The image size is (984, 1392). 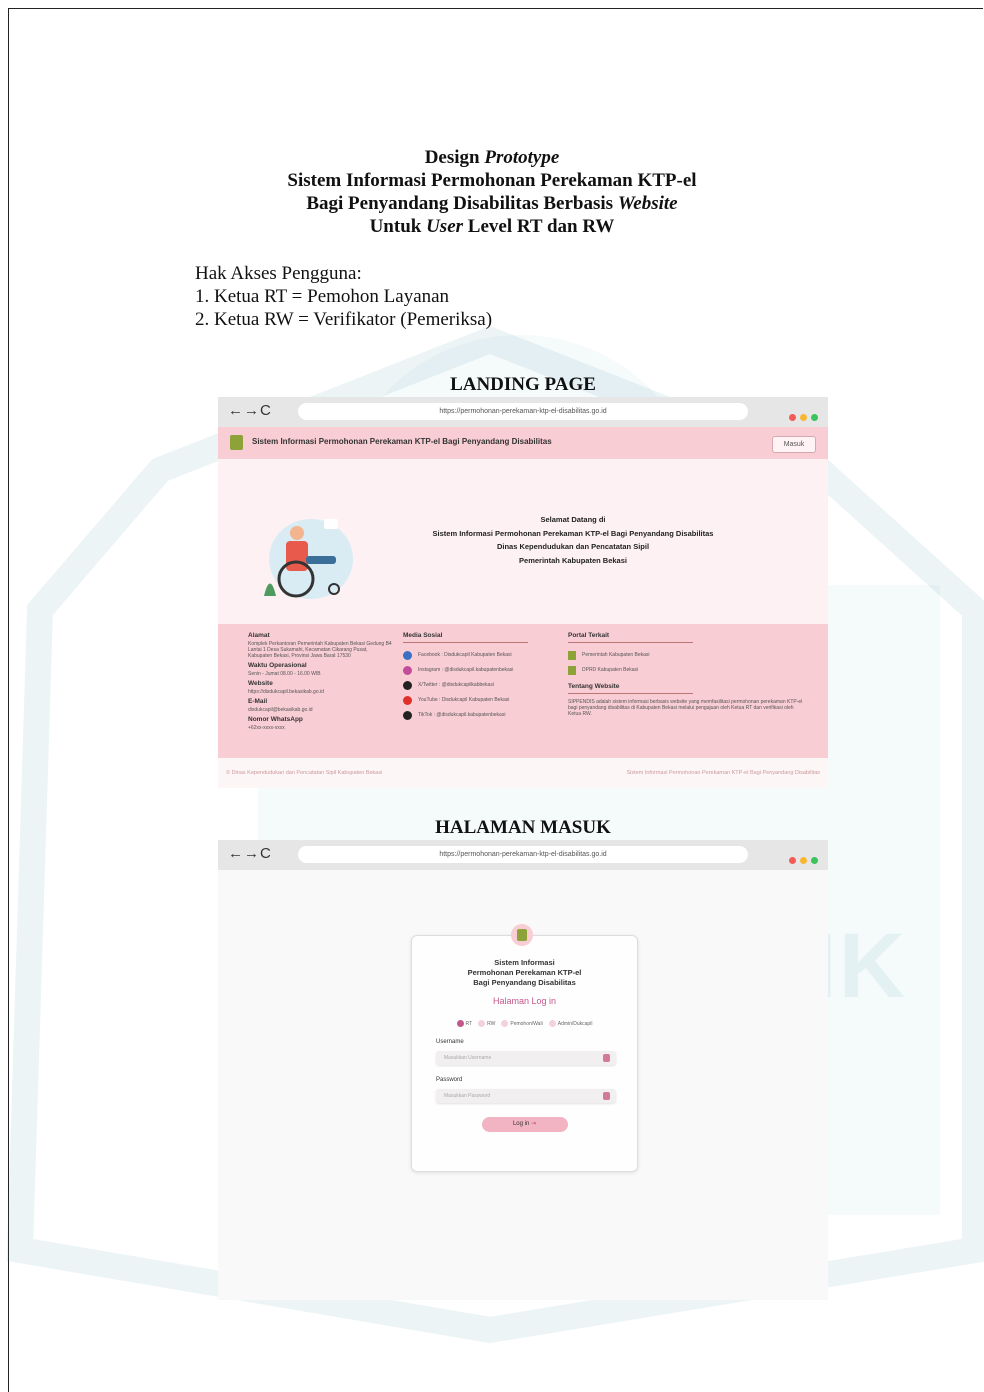 I want to click on whatsapp-number: +62xx-xxxx-xxxx, so click(x=266, y=728).